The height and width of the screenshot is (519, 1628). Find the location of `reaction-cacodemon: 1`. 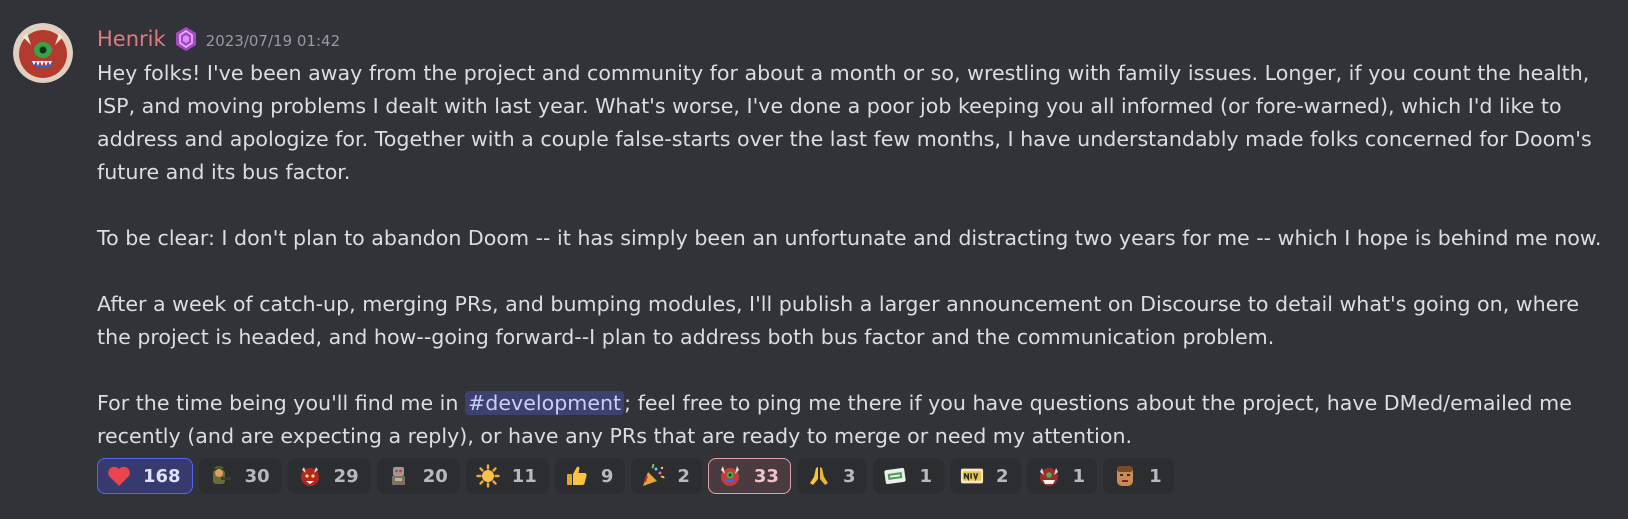

reaction-cacodemon: 1 is located at coordinates (1062, 476).